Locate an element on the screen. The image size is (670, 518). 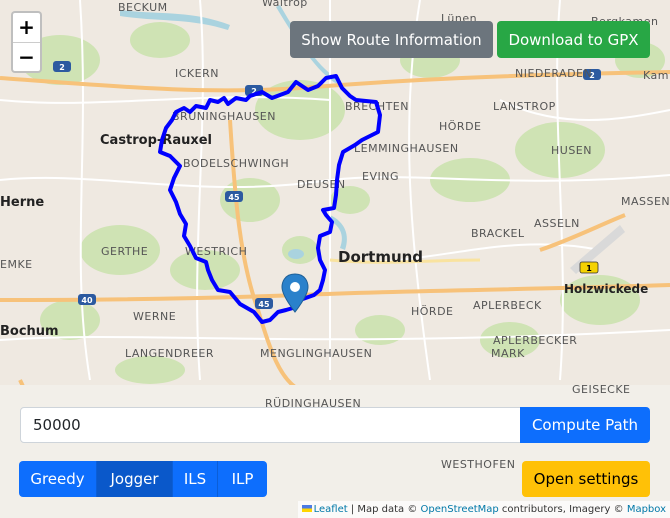
svg-text: LEMMINGHAUSEN is located at coordinates (406, 148).